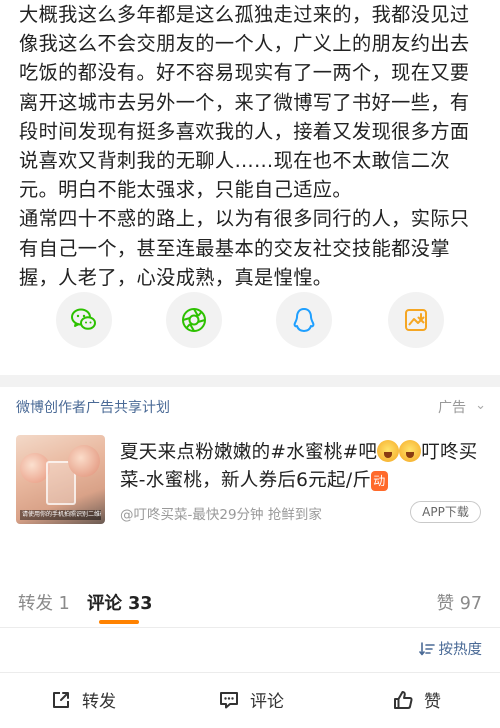 This screenshot has height=728, width=500. I want to click on moments-icon, so click(194, 320).